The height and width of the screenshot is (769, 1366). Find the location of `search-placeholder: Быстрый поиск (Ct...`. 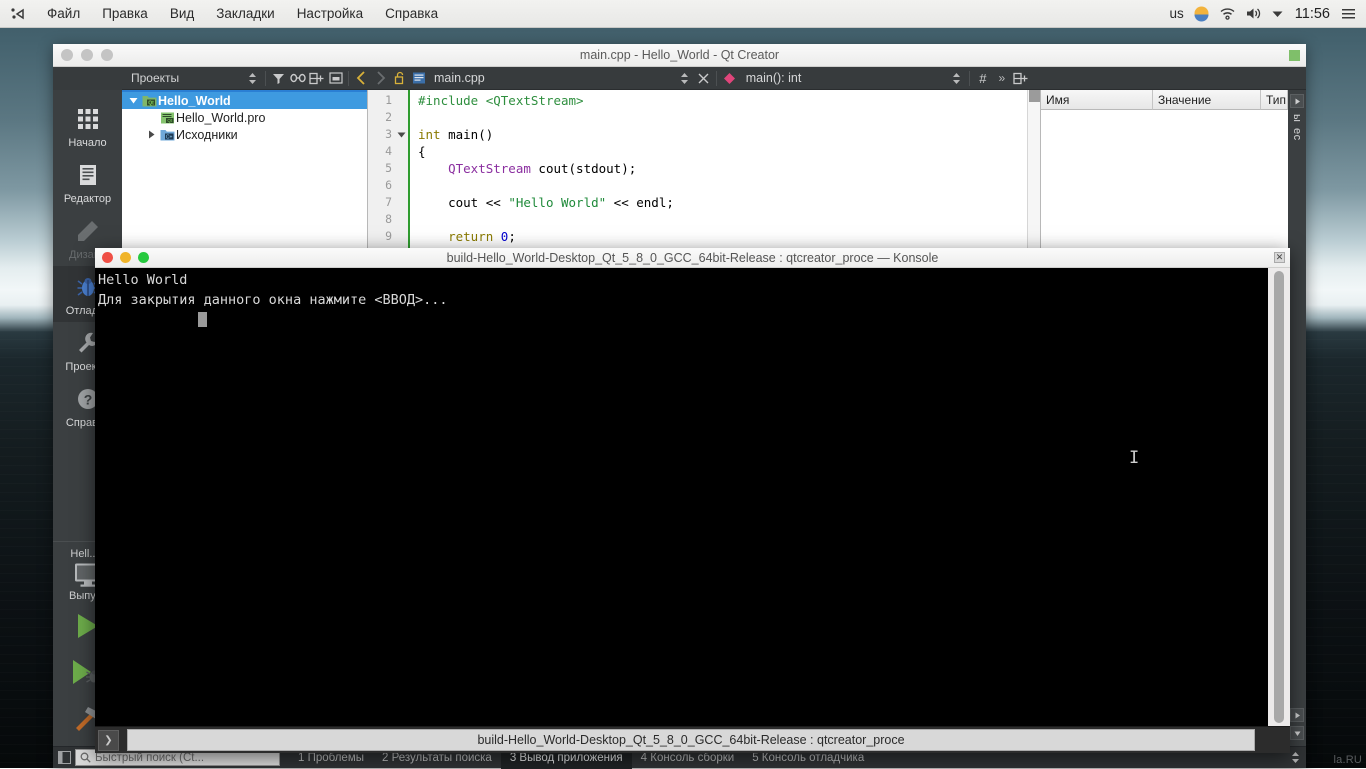

search-placeholder: Быстрый поиск (Ct... is located at coordinates (149, 758).